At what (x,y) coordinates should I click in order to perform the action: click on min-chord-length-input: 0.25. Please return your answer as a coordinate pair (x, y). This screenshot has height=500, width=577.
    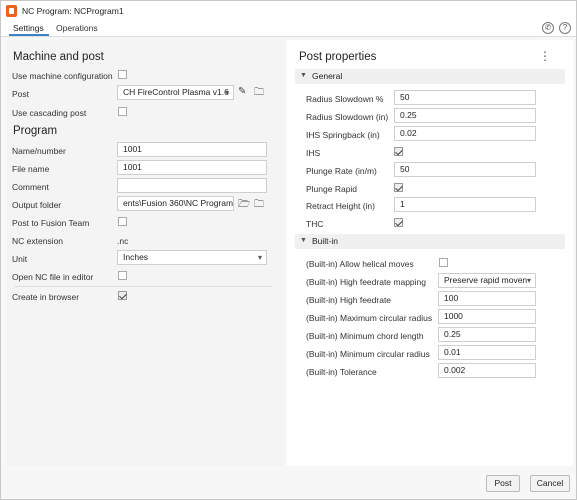
    Looking at the image, I should click on (487, 334).